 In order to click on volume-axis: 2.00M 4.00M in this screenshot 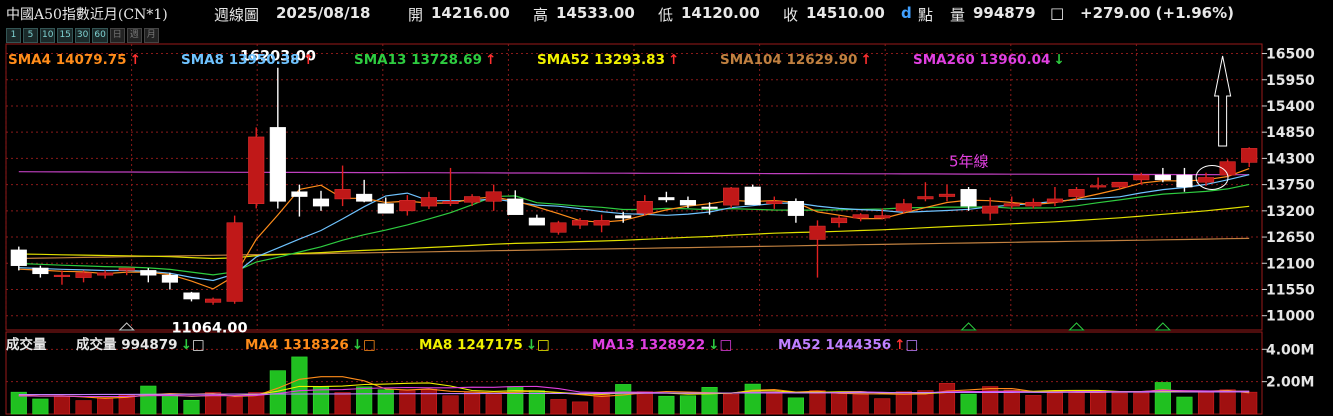, I will do `click(1288, 366)`.